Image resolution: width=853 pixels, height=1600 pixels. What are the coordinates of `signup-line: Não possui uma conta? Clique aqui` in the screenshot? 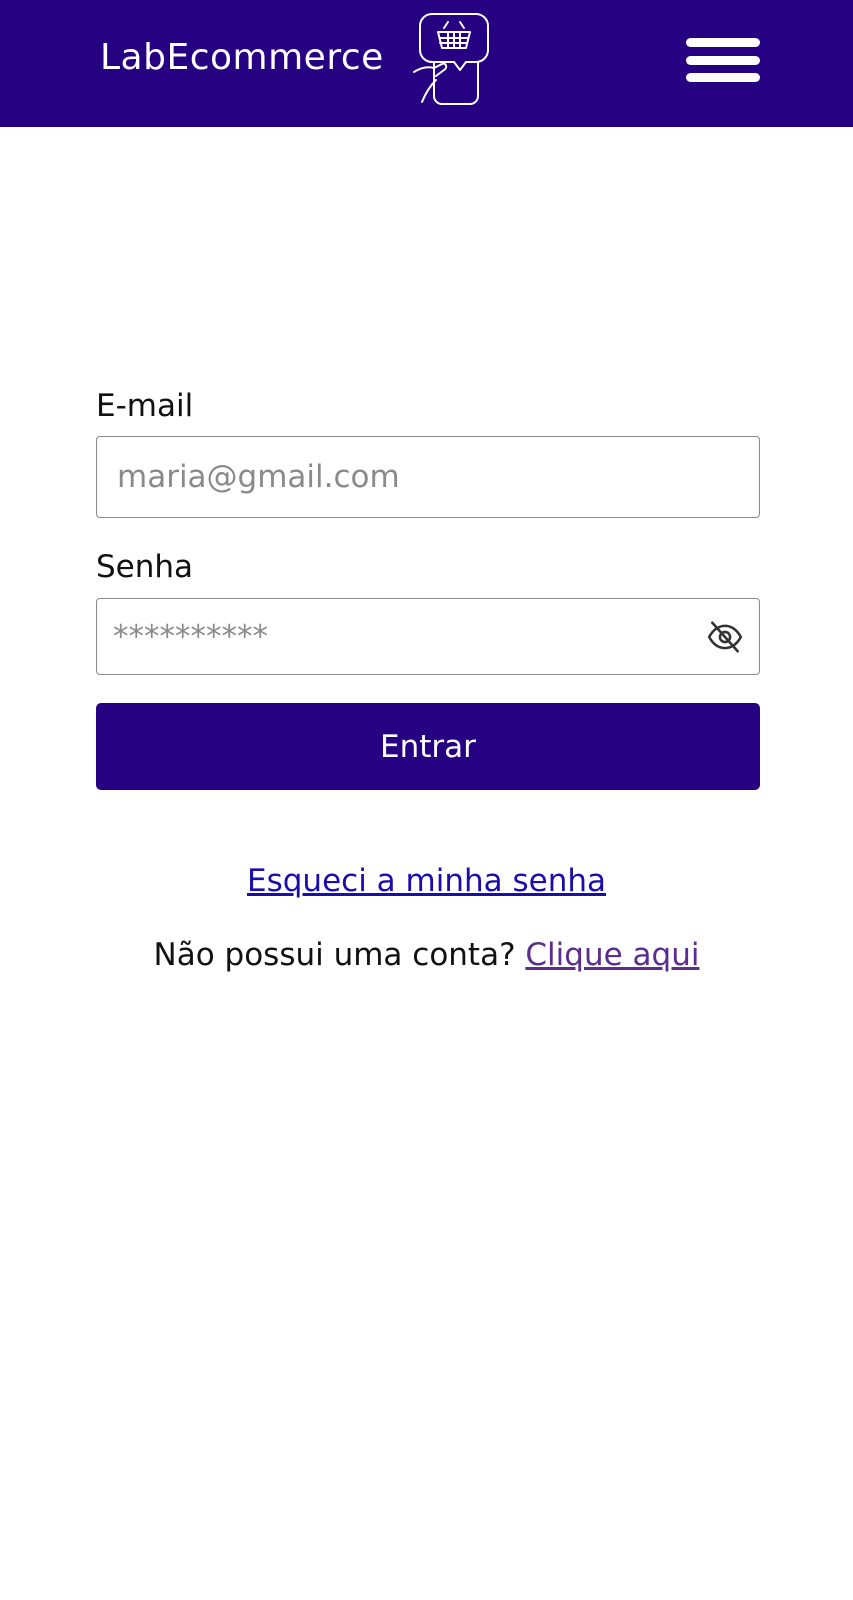 It's located at (426, 955).